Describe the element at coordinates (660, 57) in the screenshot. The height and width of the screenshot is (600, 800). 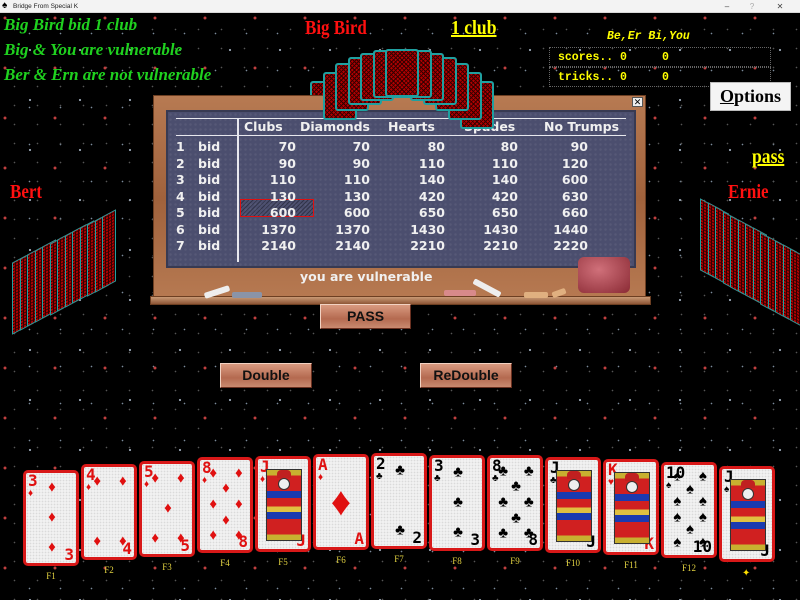
I see `scores-row: scores.. 0 0` at that location.